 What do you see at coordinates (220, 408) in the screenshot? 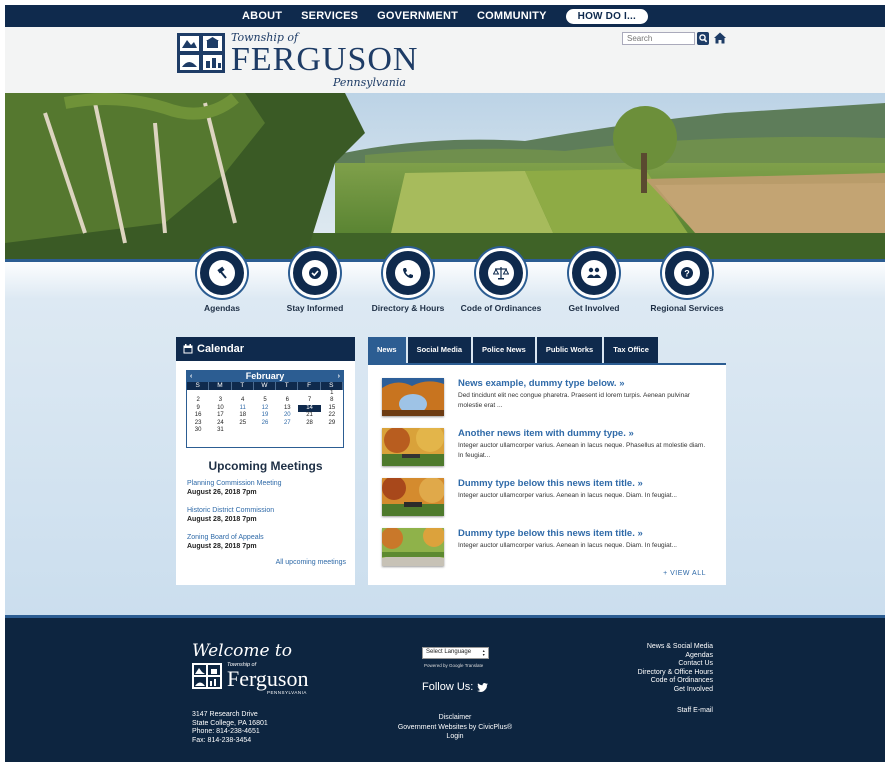
I see `calendar-day: 10` at bounding box center [220, 408].